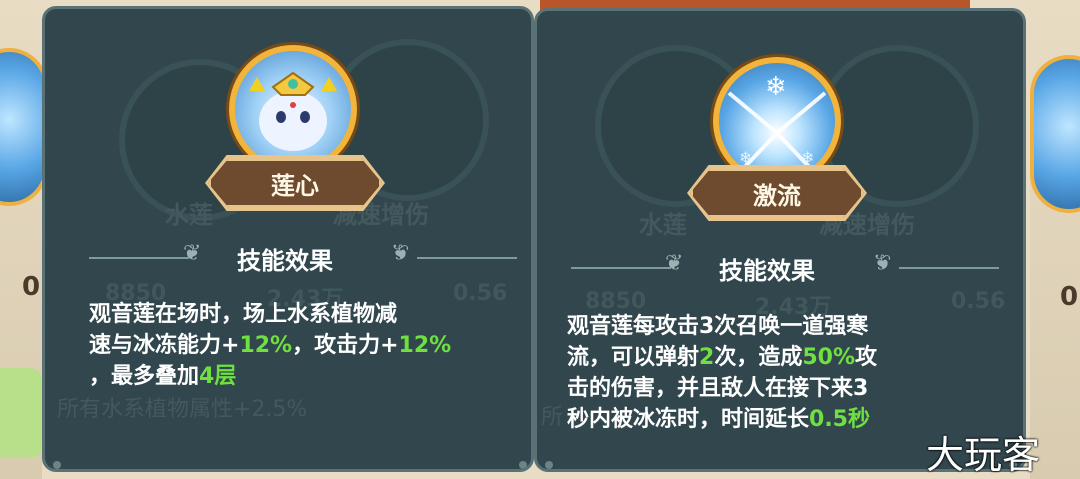  Describe the element at coordinates (829, 357) in the screenshot. I see `highlight-value: 50%` at that location.